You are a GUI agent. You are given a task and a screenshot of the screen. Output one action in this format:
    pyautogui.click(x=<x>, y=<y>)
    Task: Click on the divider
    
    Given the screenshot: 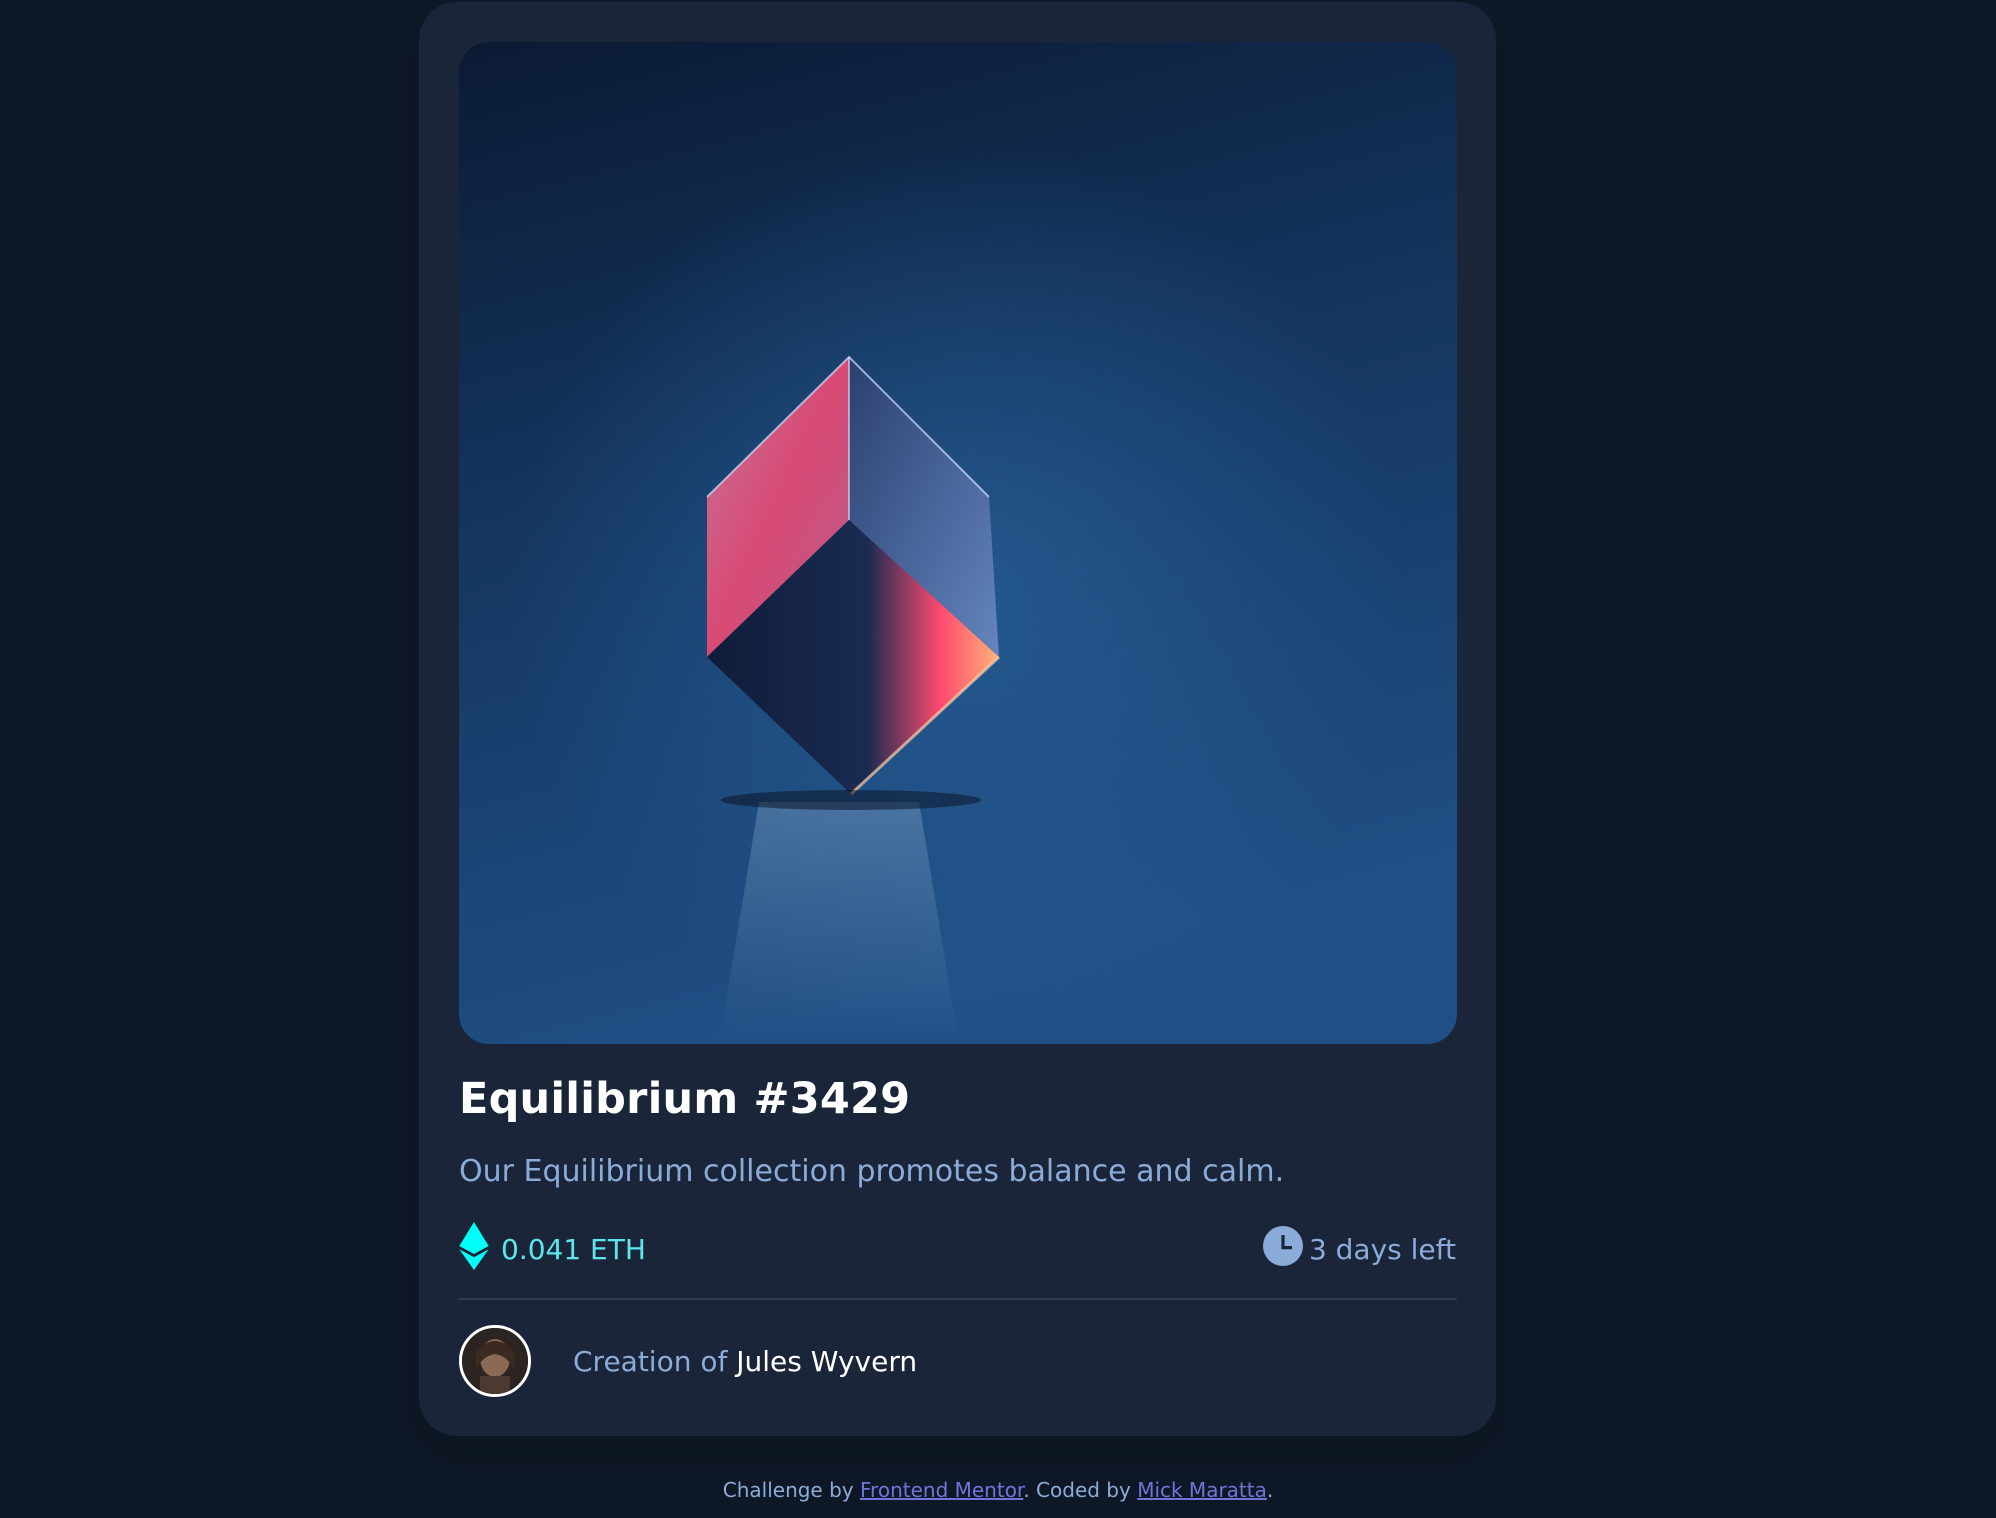 What is the action you would take?
    pyautogui.click(x=958, y=1299)
    